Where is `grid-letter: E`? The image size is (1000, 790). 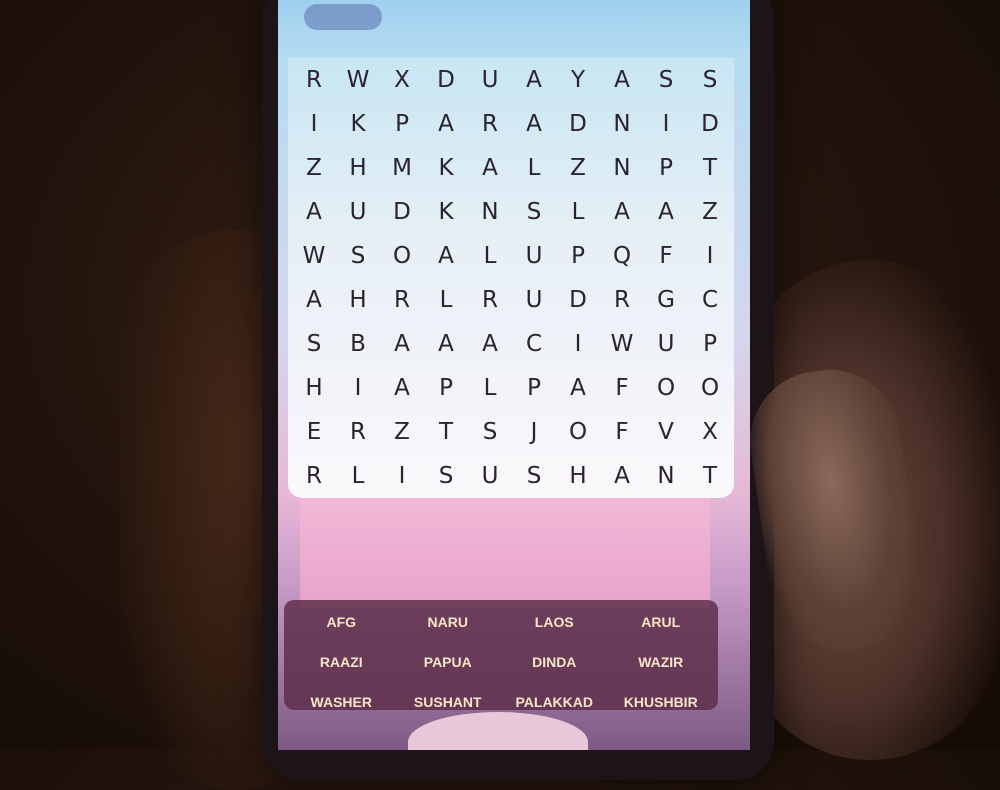
grid-letter: E is located at coordinates (314, 432).